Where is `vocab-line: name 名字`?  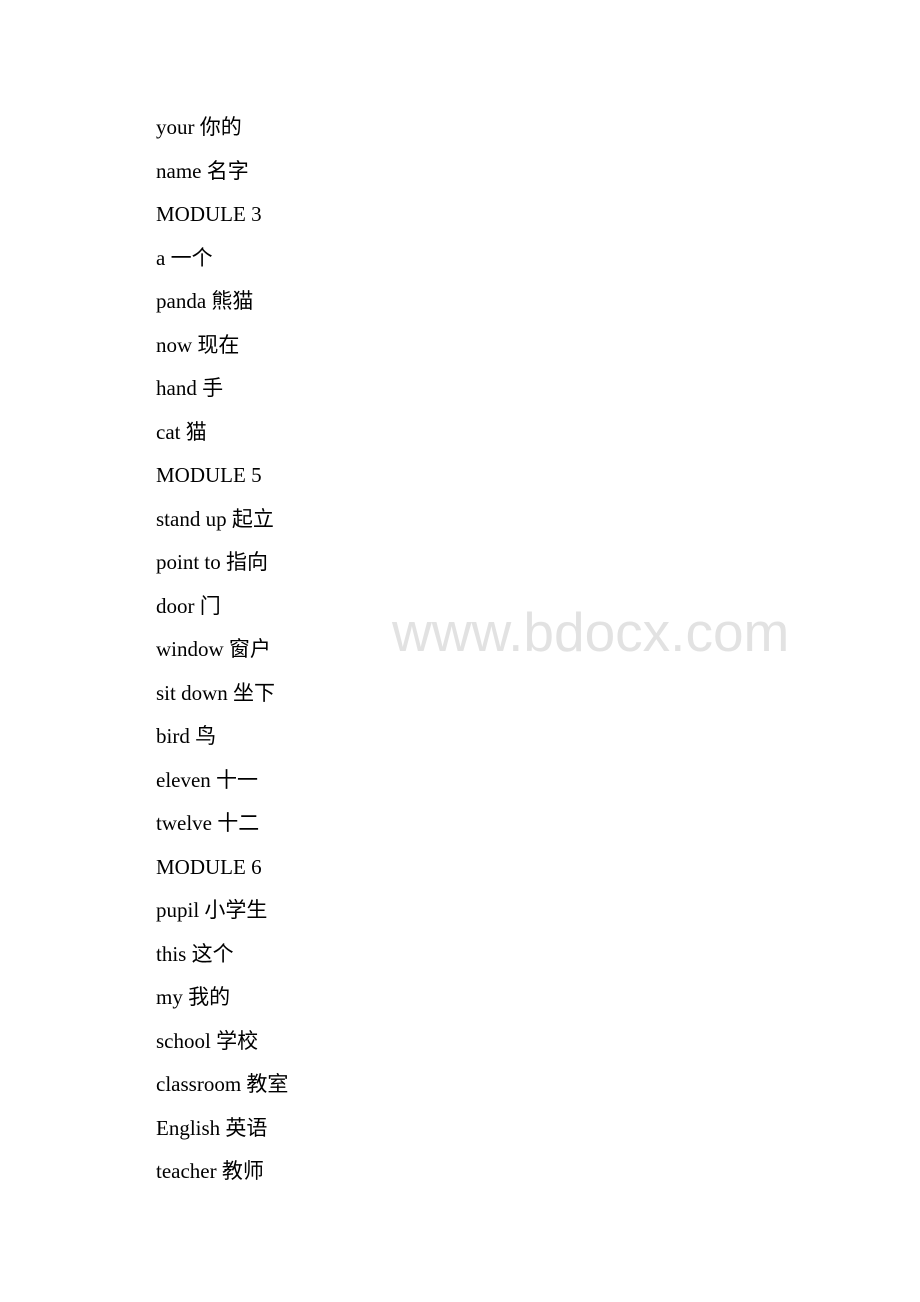 vocab-line: name 名字 is located at coordinates (202, 170).